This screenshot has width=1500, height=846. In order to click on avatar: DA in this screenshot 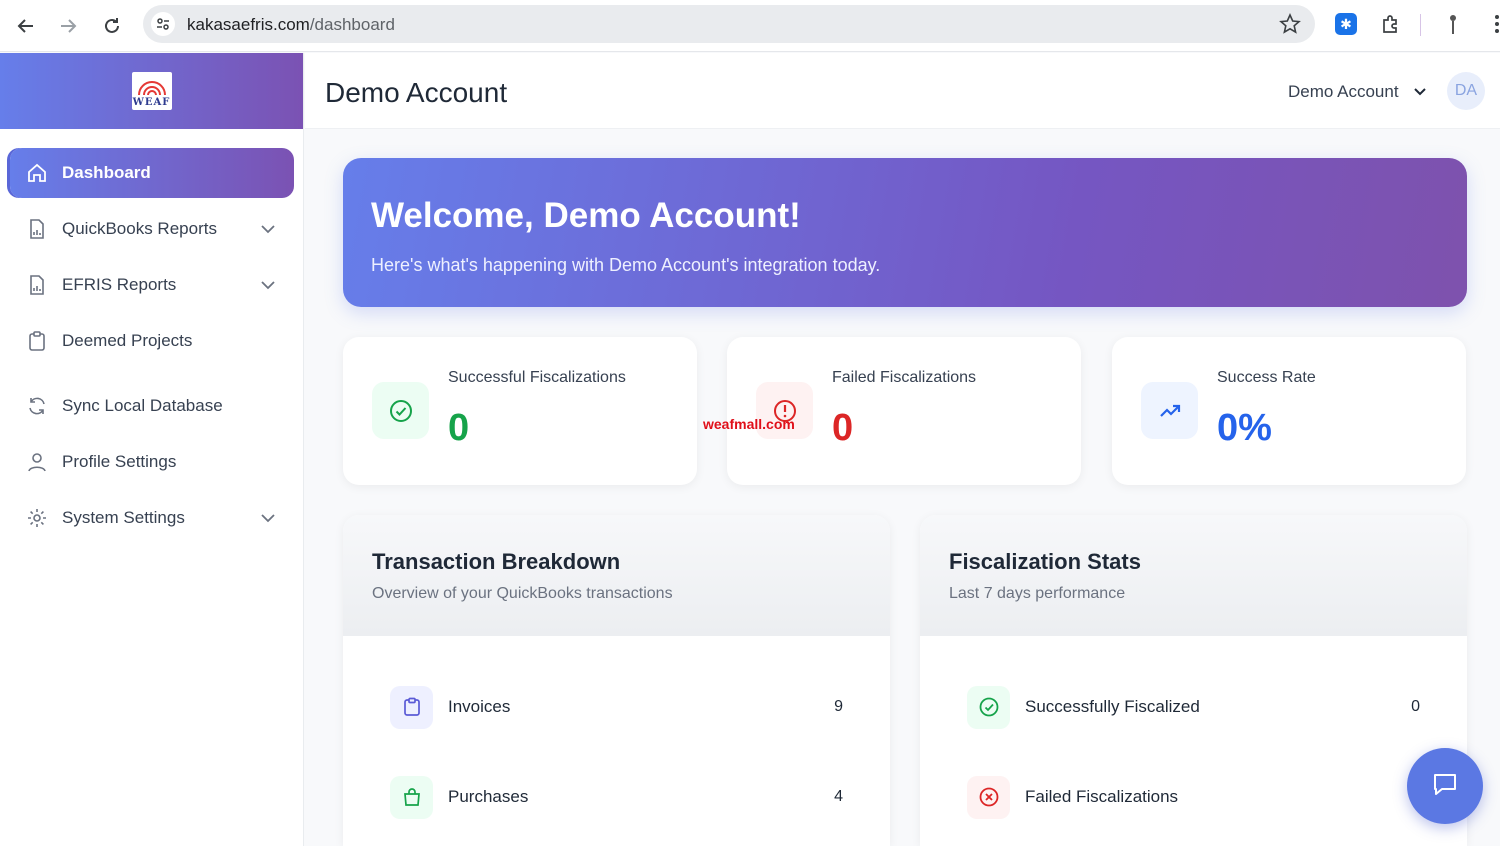, I will do `click(1466, 91)`.